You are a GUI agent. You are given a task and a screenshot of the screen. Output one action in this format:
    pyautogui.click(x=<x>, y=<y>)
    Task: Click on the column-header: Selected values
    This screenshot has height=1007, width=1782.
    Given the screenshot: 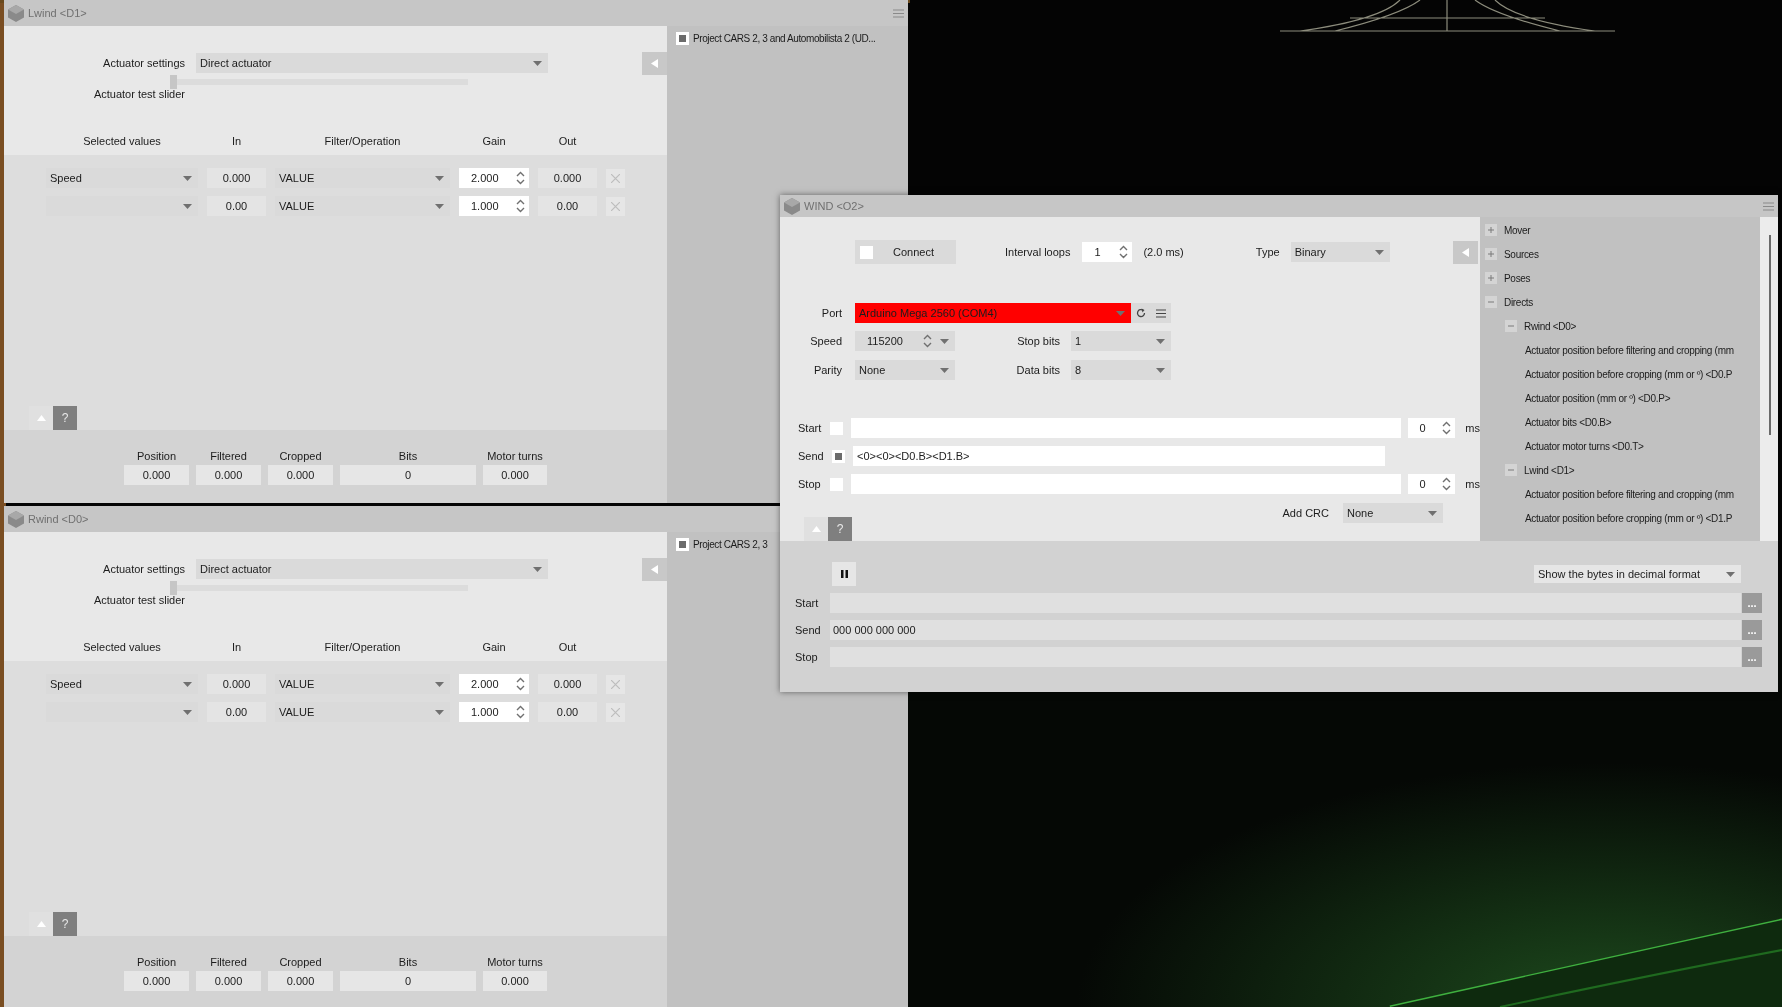 What is the action you would take?
    pyautogui.click(x=122, y=141)
    